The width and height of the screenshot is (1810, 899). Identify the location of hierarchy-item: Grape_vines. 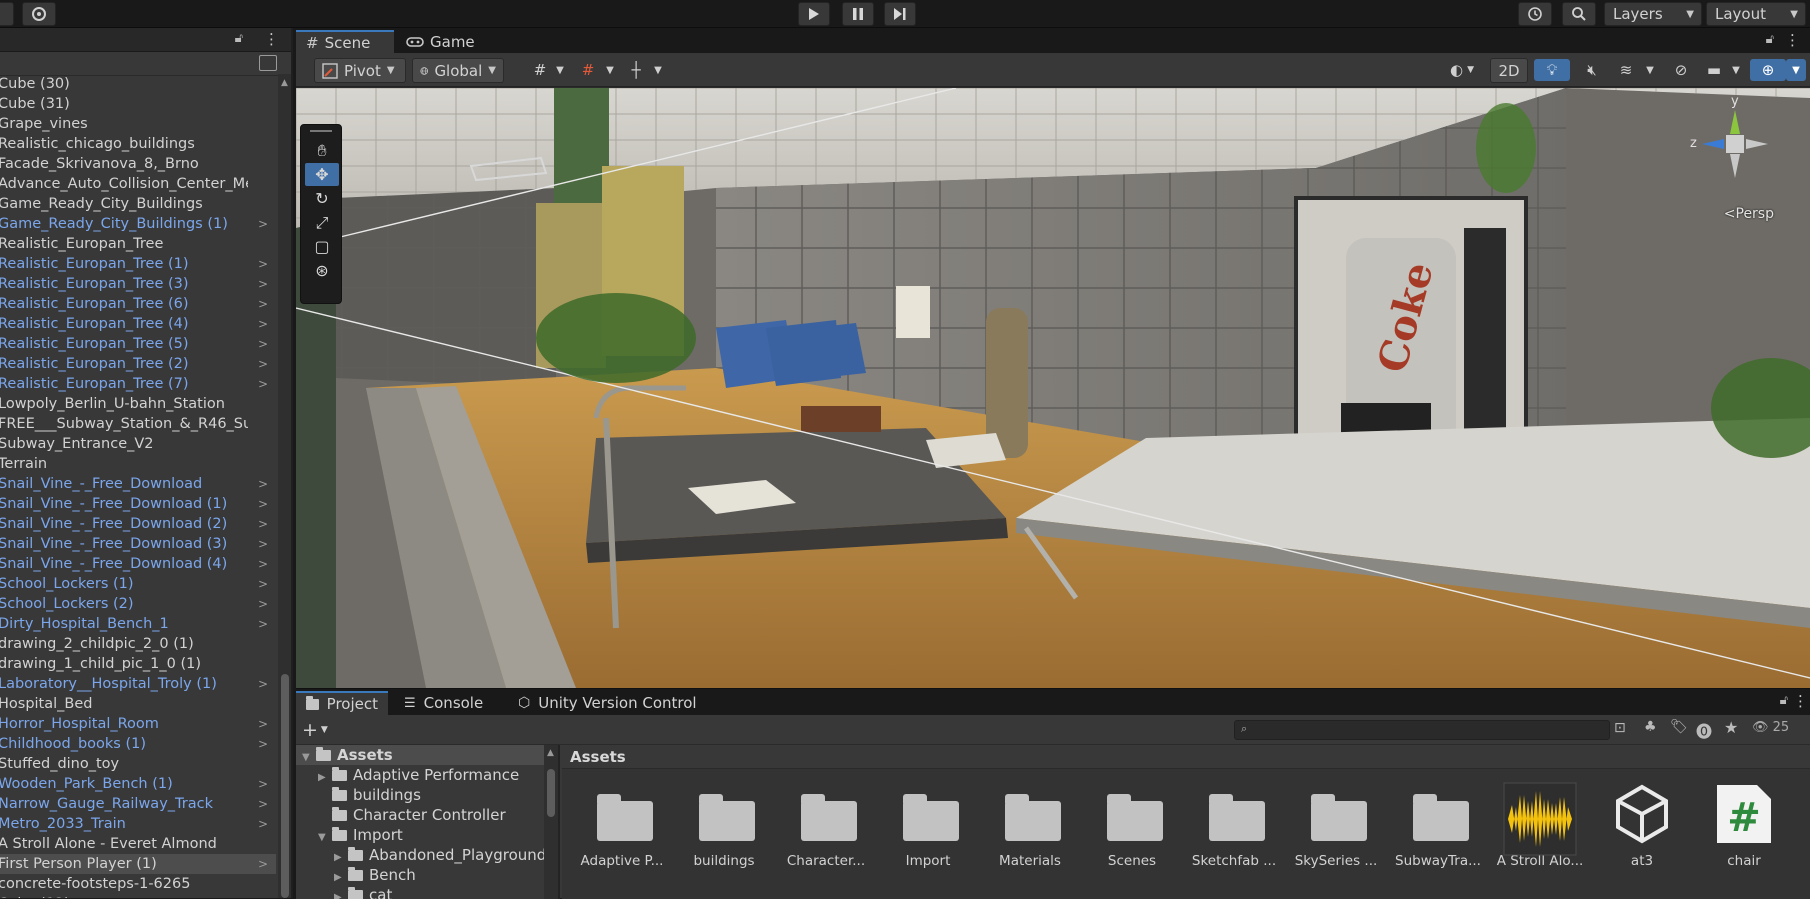
(138, 124).